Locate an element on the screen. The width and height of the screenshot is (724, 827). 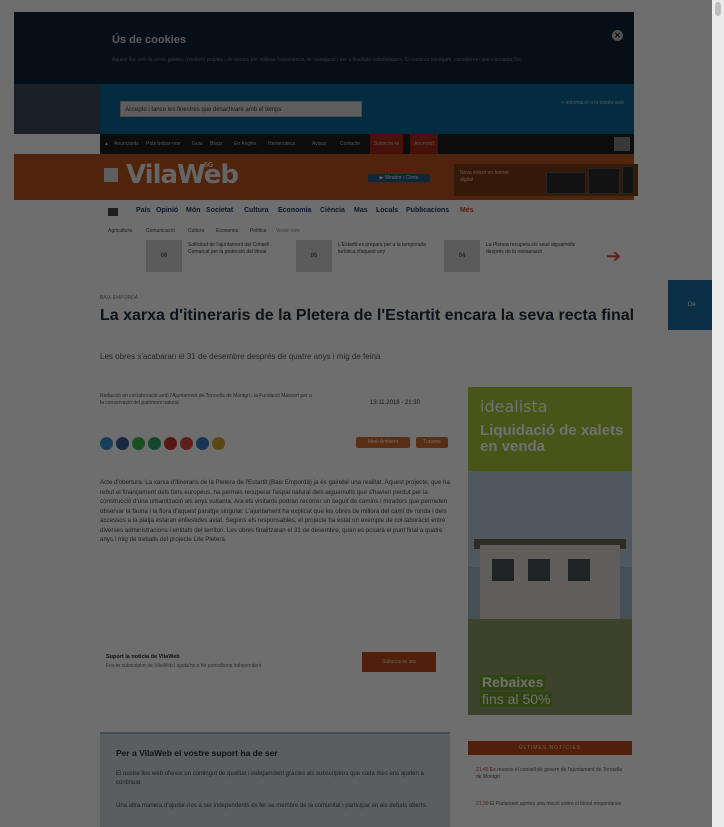
scrollbar-thumb is located at coordinates (718, 9).